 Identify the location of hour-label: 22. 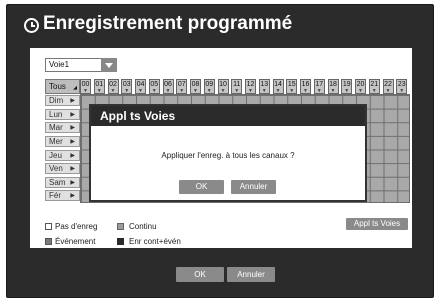
(388, 84).